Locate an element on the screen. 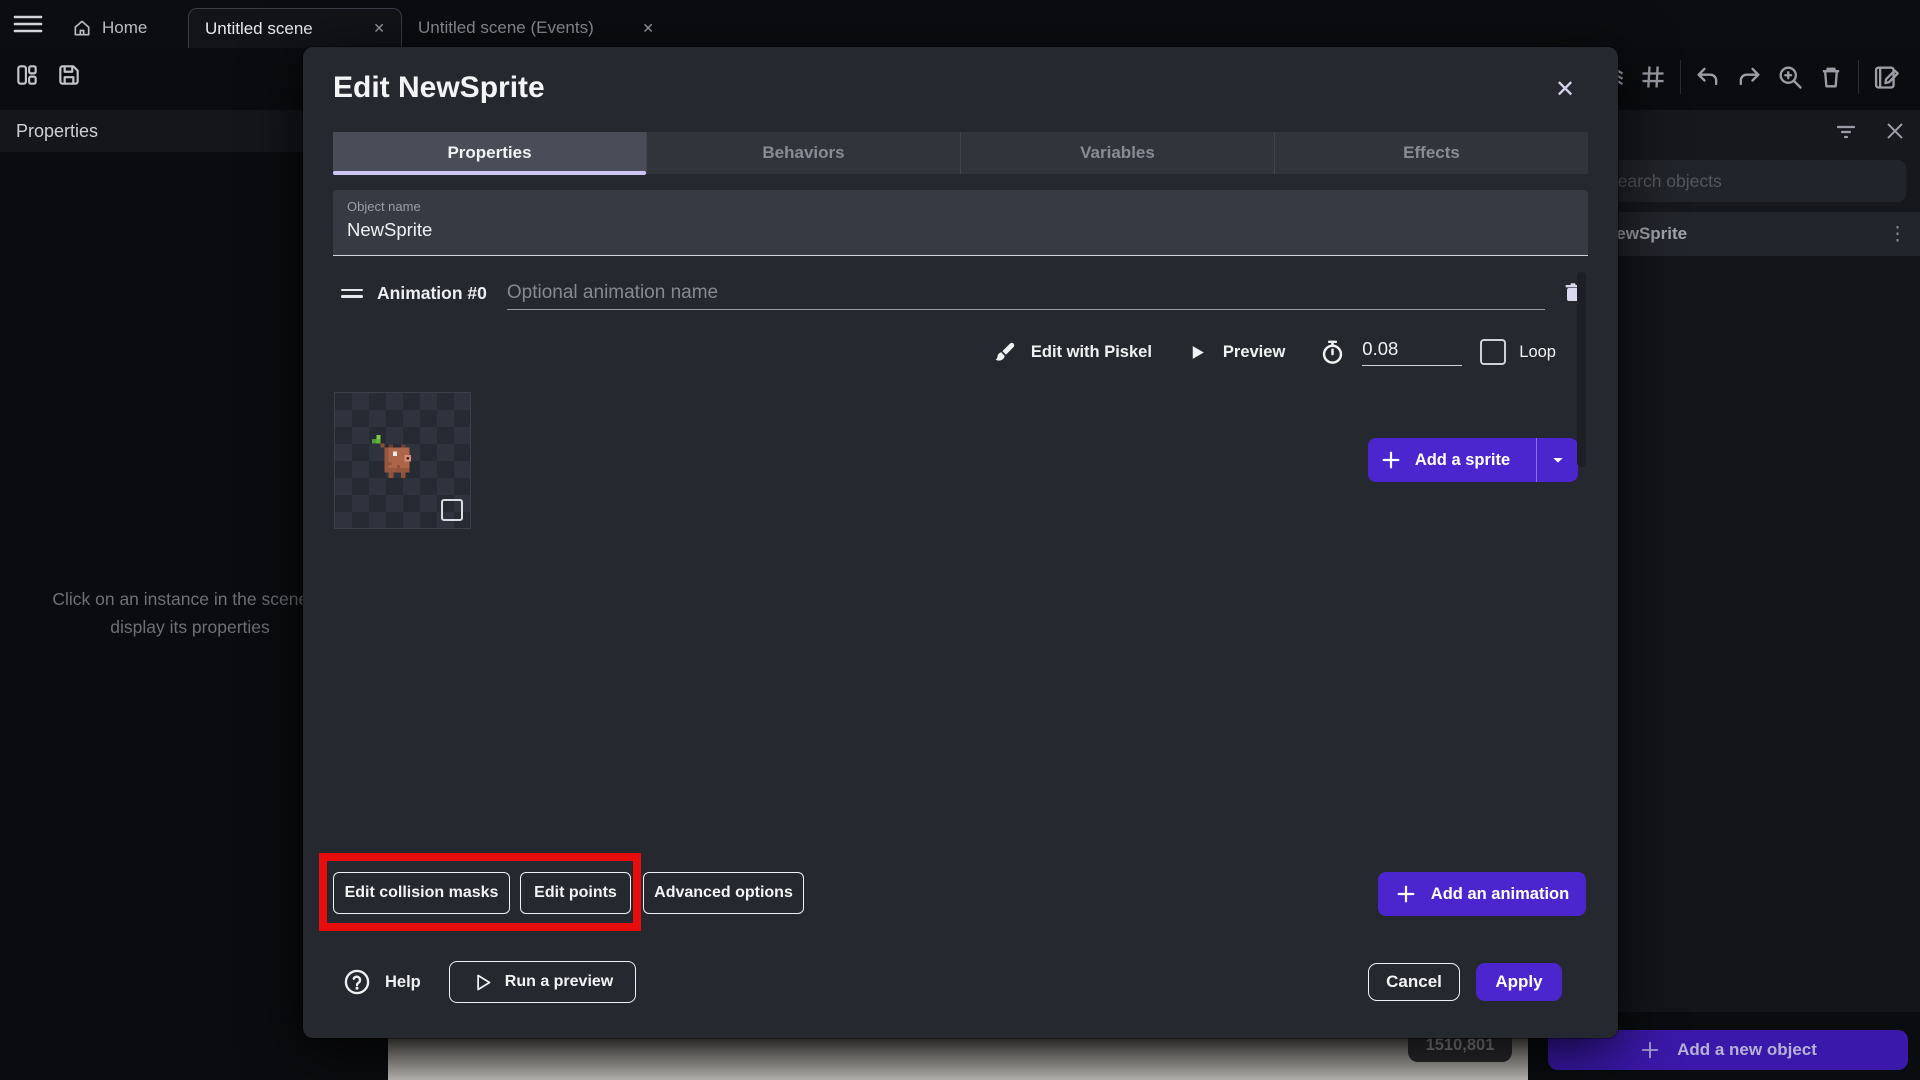  add-sprite-dropdown-button is located at coordinates (1557, 460).